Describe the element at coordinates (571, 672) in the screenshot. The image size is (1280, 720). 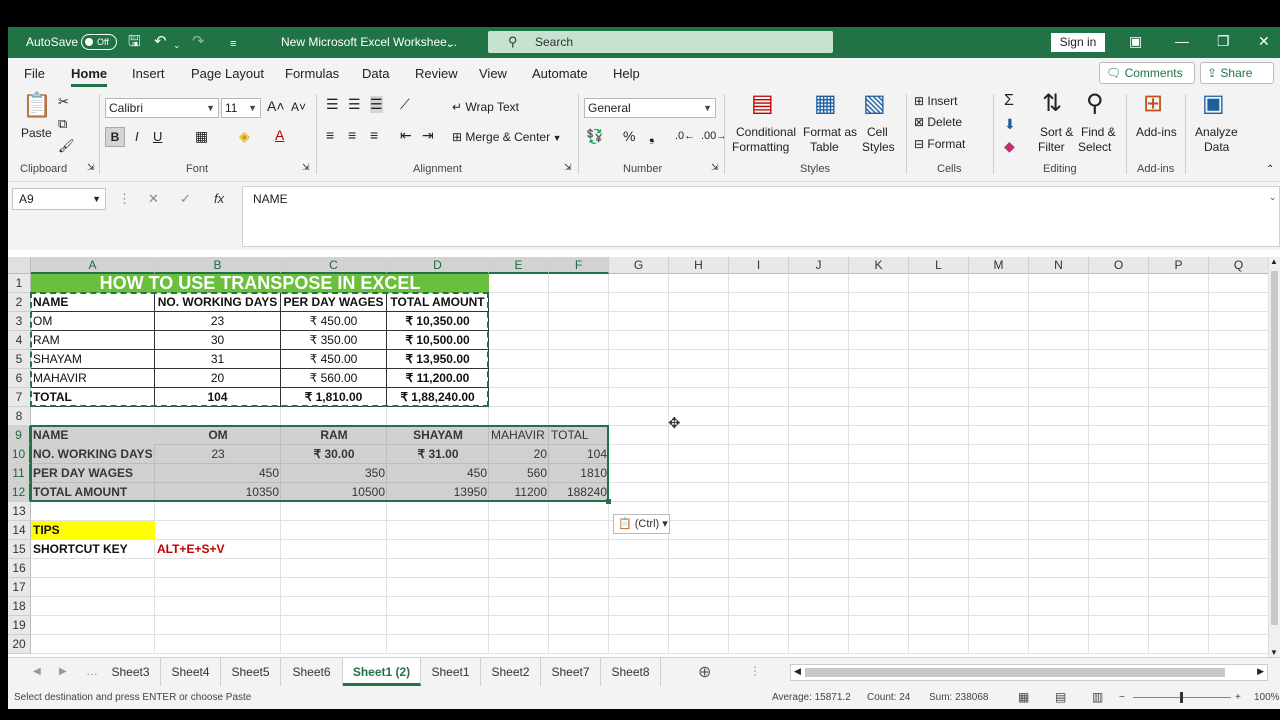
I see `sheet-tab: Sheet7` at that location.